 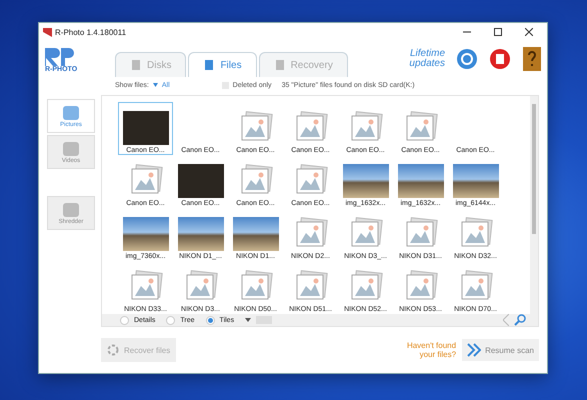 I want to click on maximize-icon, so click(x=498, y=32).